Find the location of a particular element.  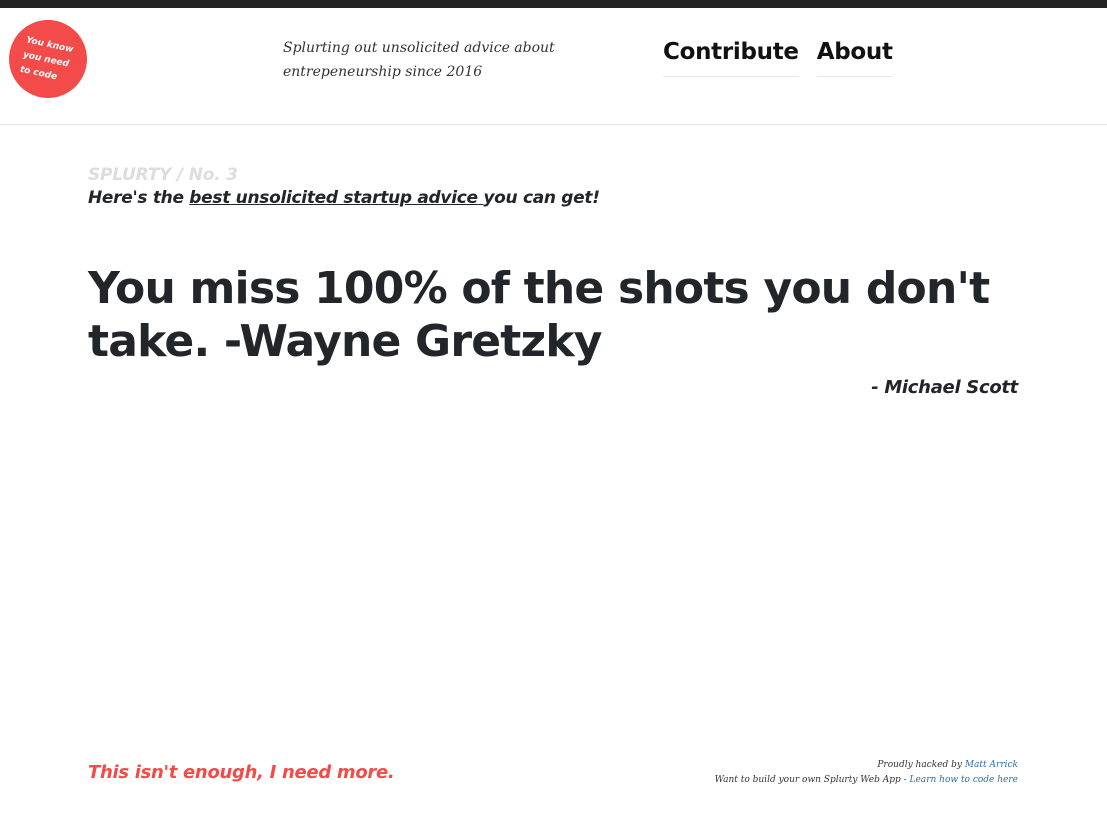

badge-text: You know you need to code is located at coordinates (46, 59).